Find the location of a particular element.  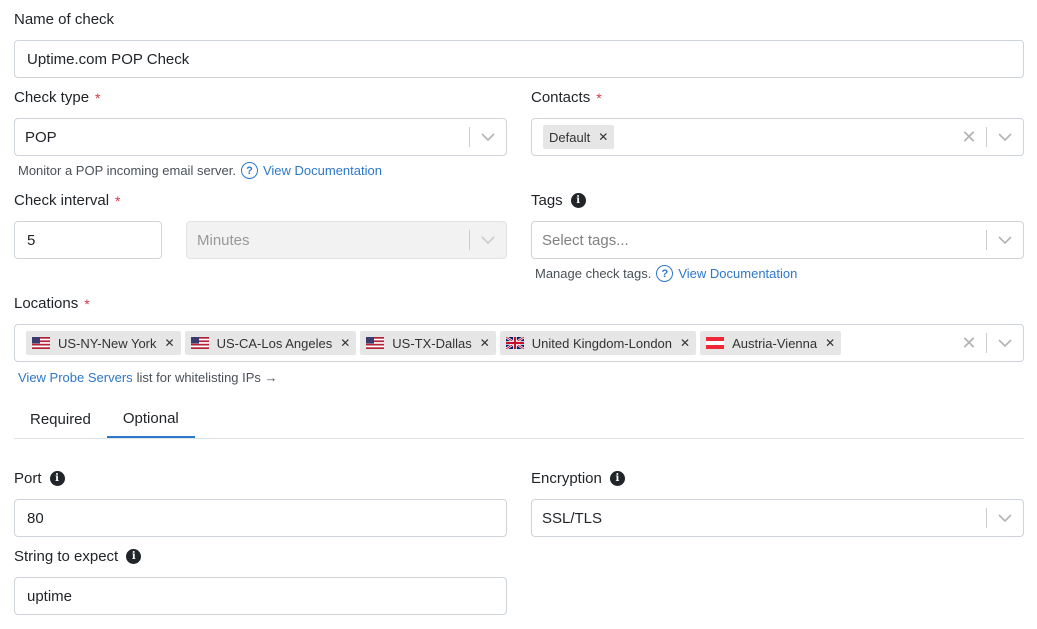

encryption-label: Encryption i is located at coordinates (578, 478).